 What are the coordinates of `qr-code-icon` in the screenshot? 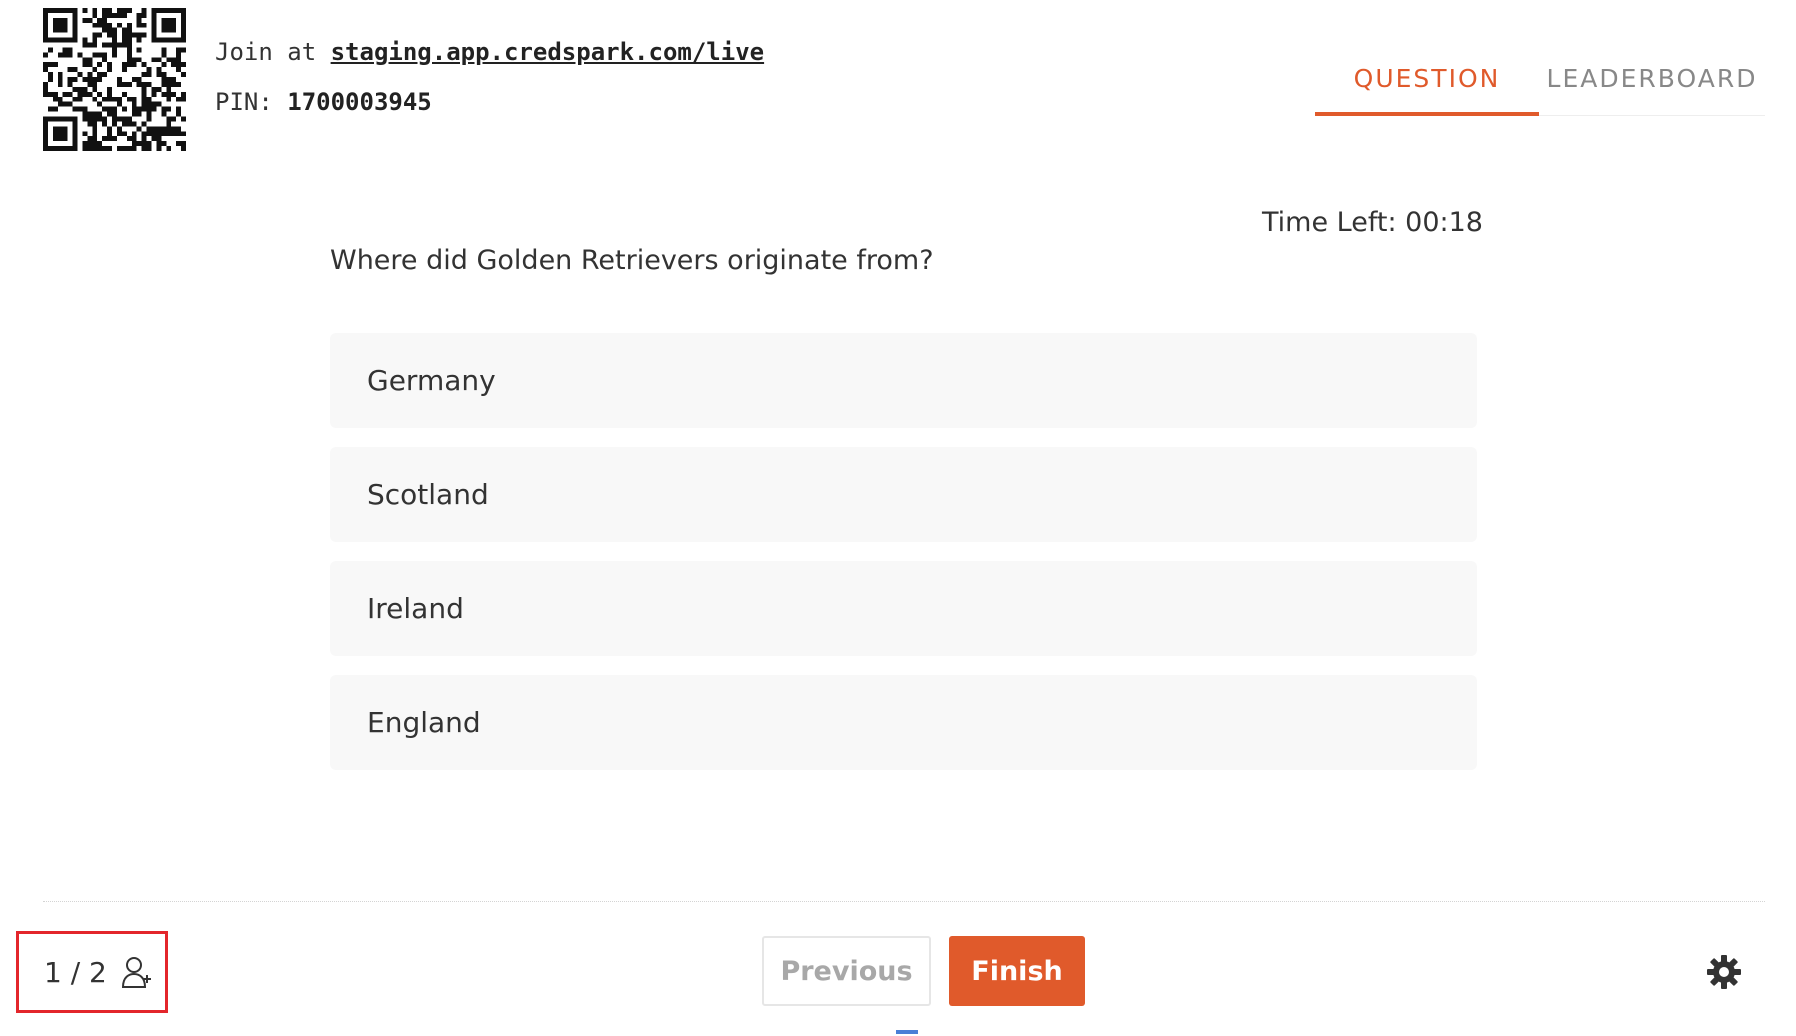 It's located at (114, 79).